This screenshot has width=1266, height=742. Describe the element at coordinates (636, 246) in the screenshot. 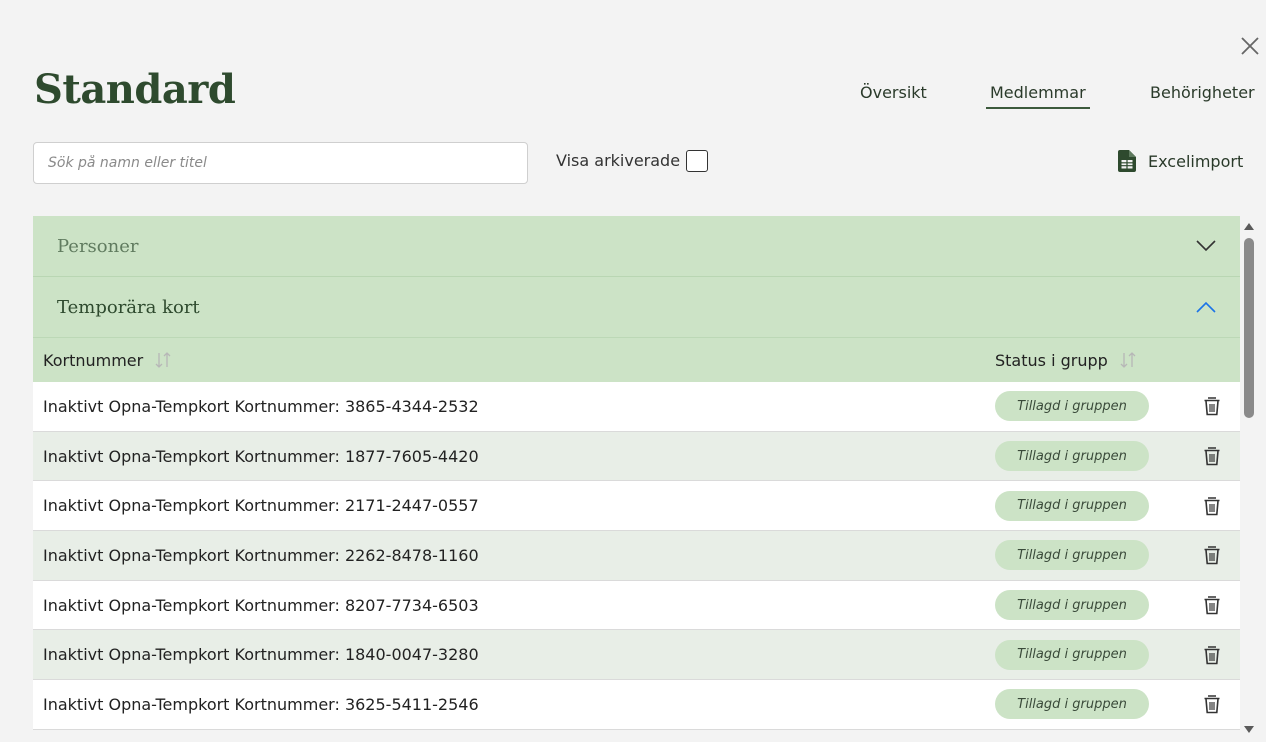

I see `section-persons: Personer` at that location.